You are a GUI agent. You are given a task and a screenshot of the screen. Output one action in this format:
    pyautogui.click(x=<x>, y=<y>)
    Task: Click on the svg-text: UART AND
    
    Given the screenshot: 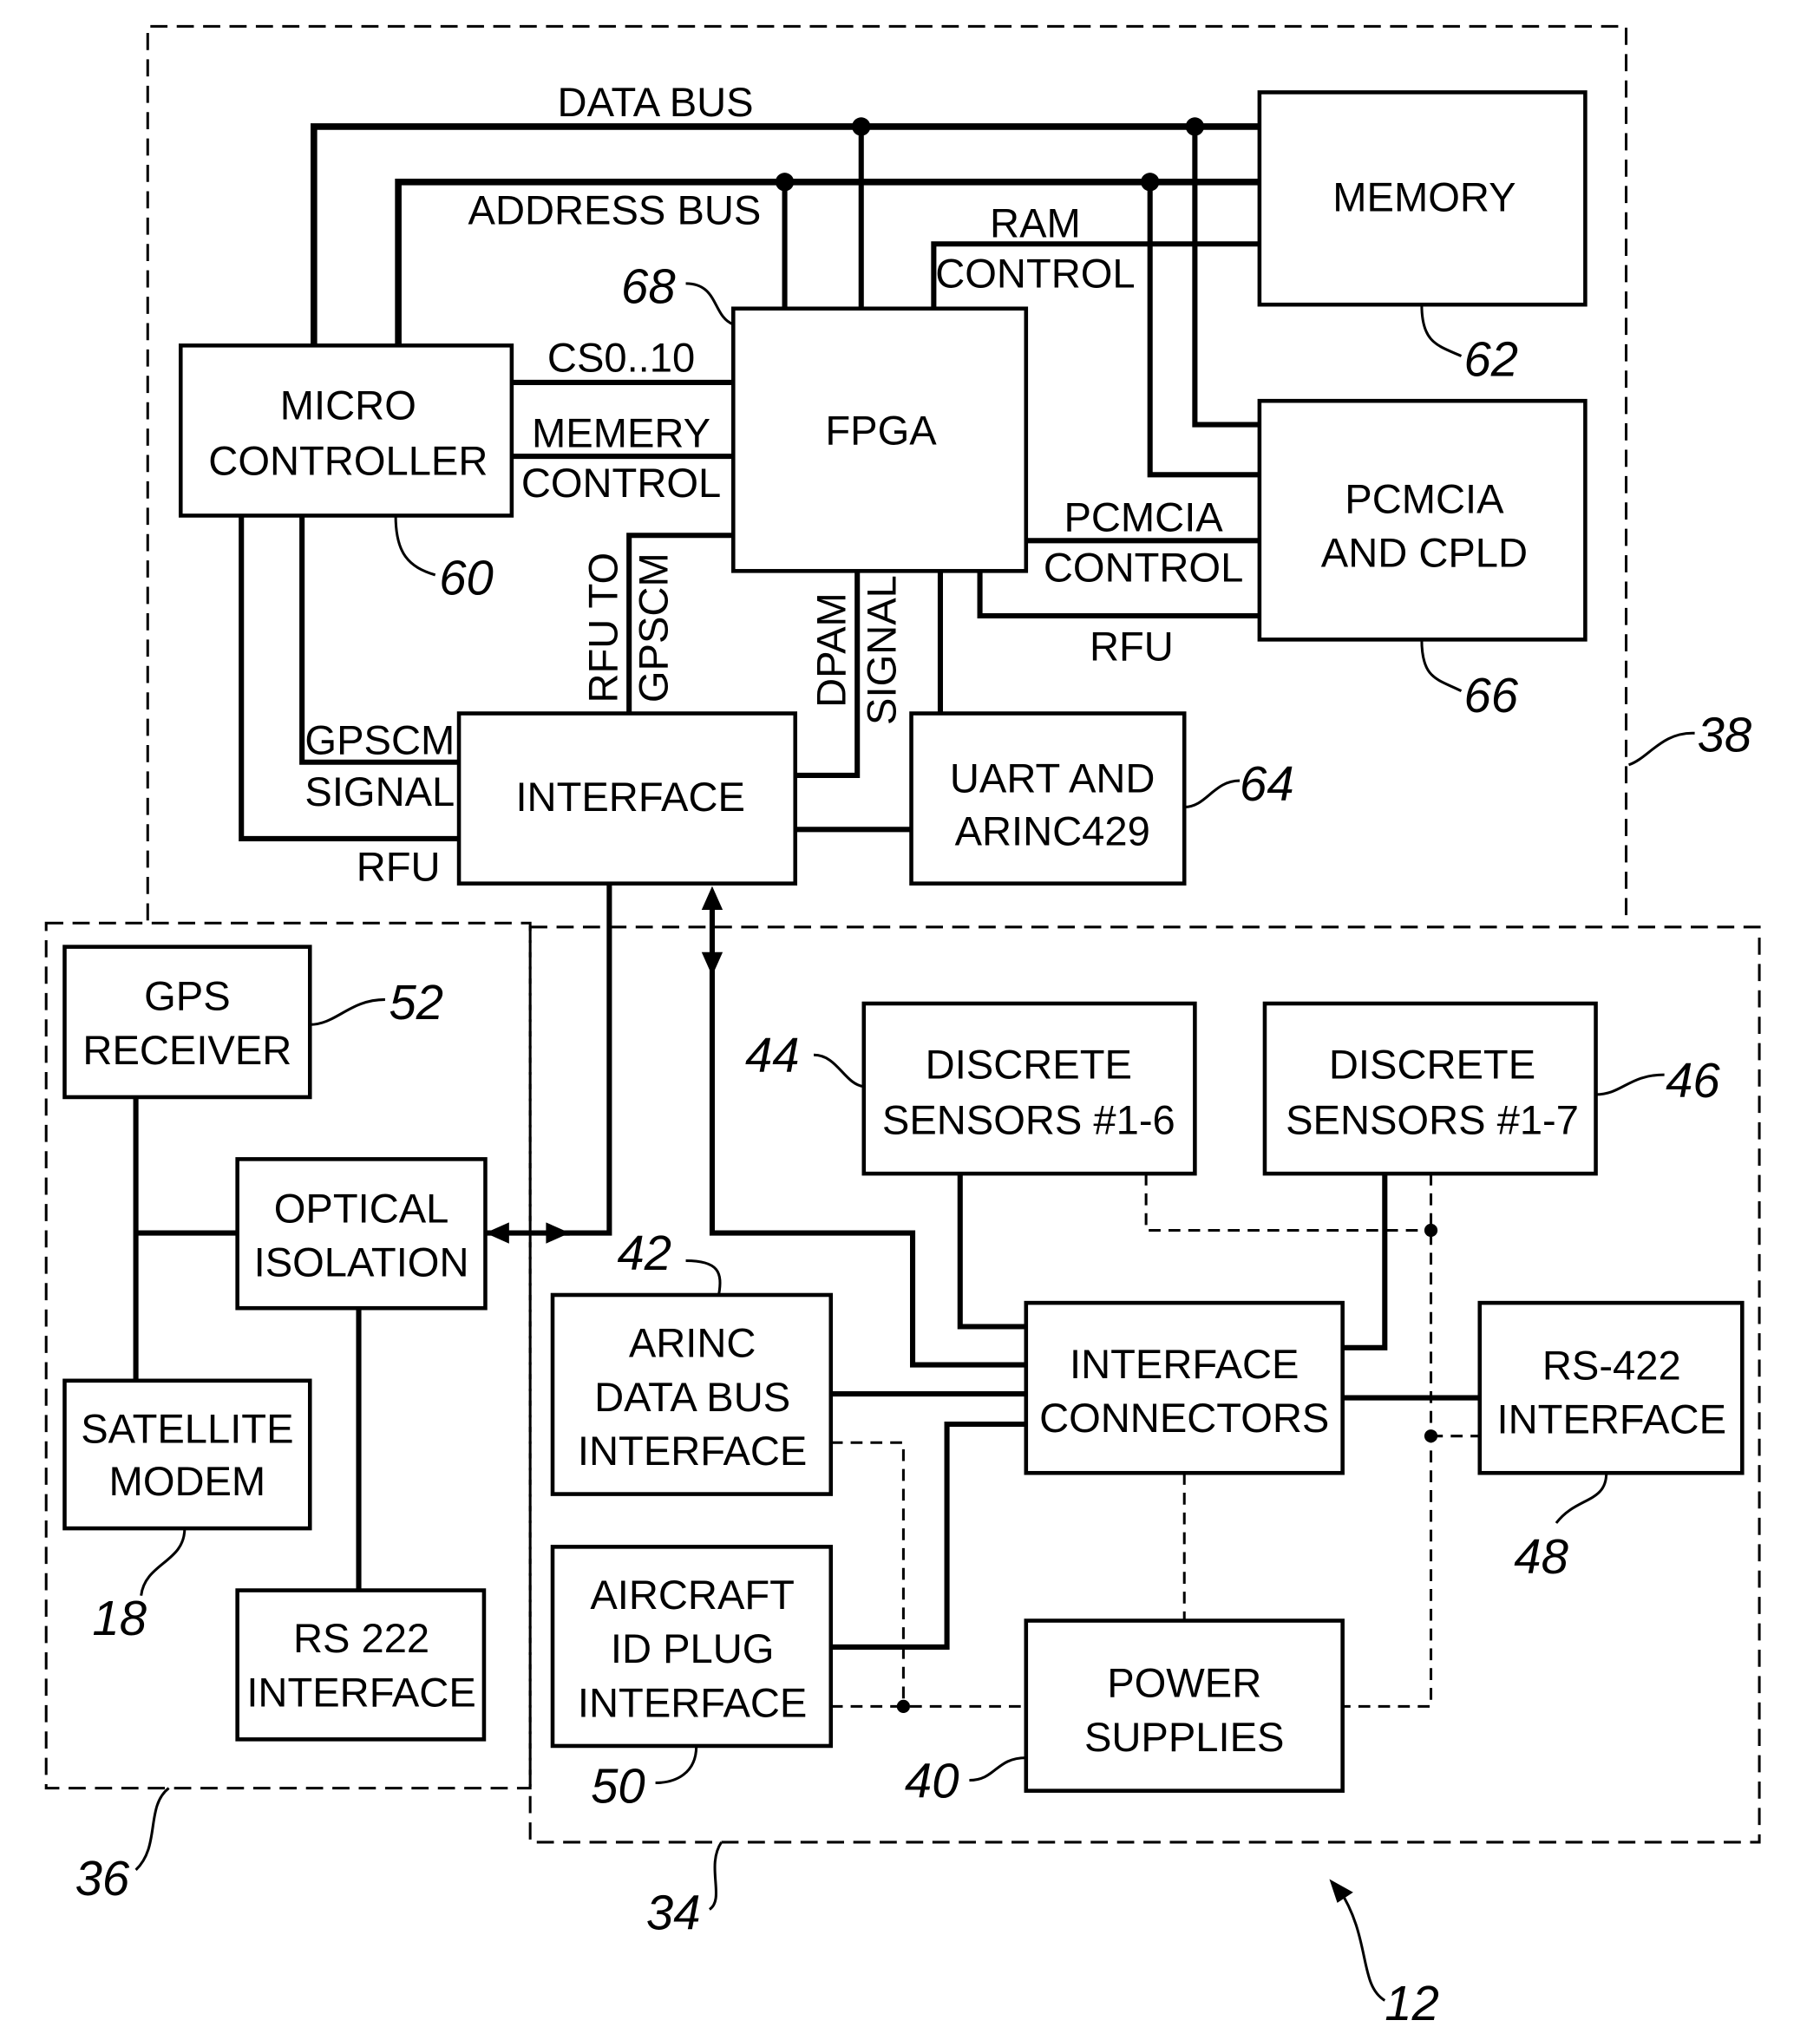 What is the action you would take?
    pyautogui.click(x=1053, y=778)
    